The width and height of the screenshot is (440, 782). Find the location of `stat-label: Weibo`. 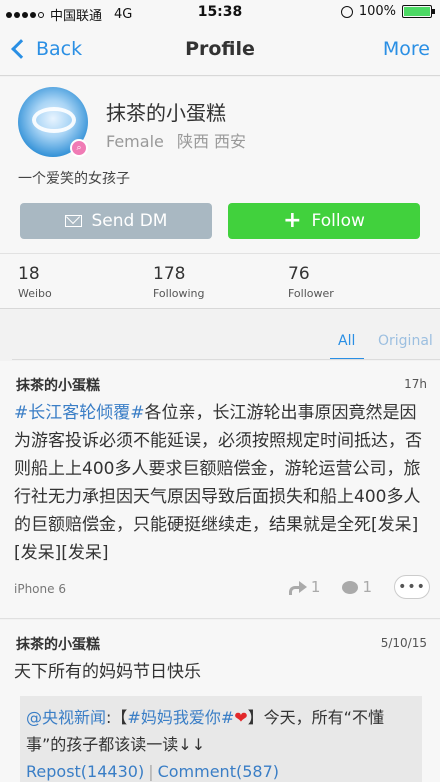

stat-label: Weibo is located at coordinates (35, 293).